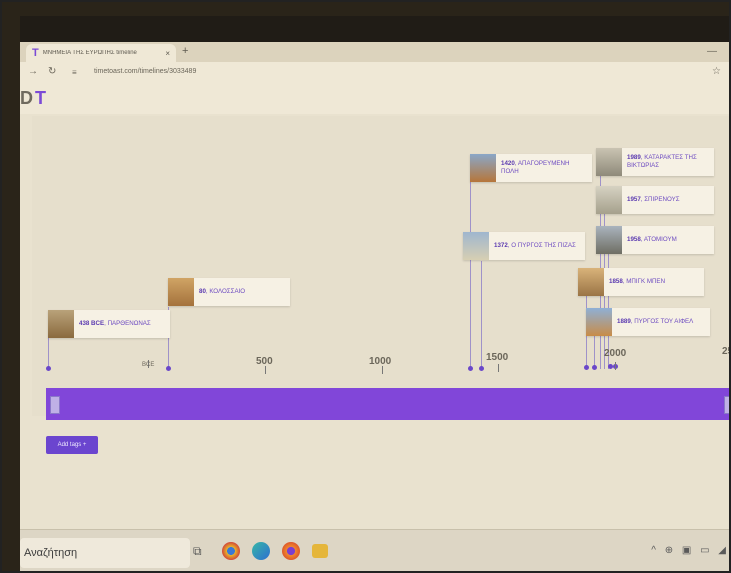  What do you see at coordinates (501, 245) in the screenshot?
I see `event-year: 1372` at bounding box center [501, 245].